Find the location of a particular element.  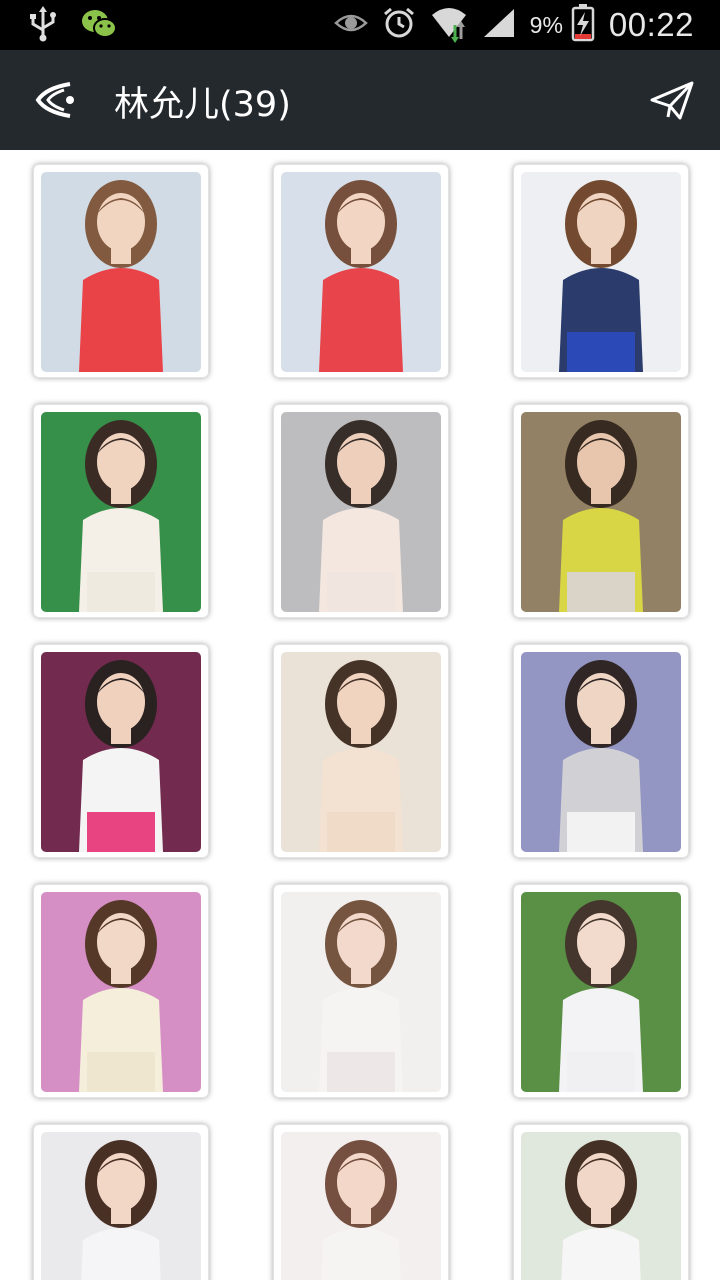

wechat-icon is located at coordinates (99, 26).